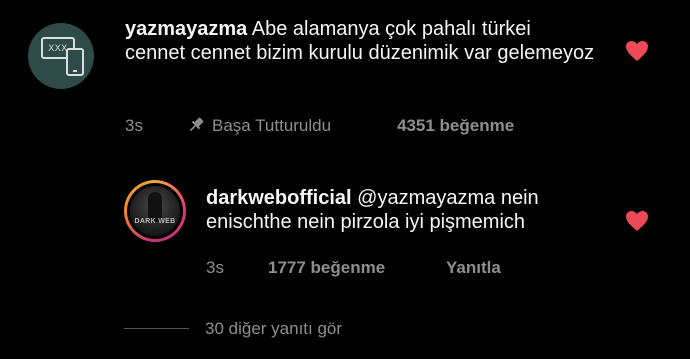 Image resolution: width=690 pixels, height=359 pixels. Describe the element at coordinates (196, 124) in the screenshot. I see `pin-icon` at that location.